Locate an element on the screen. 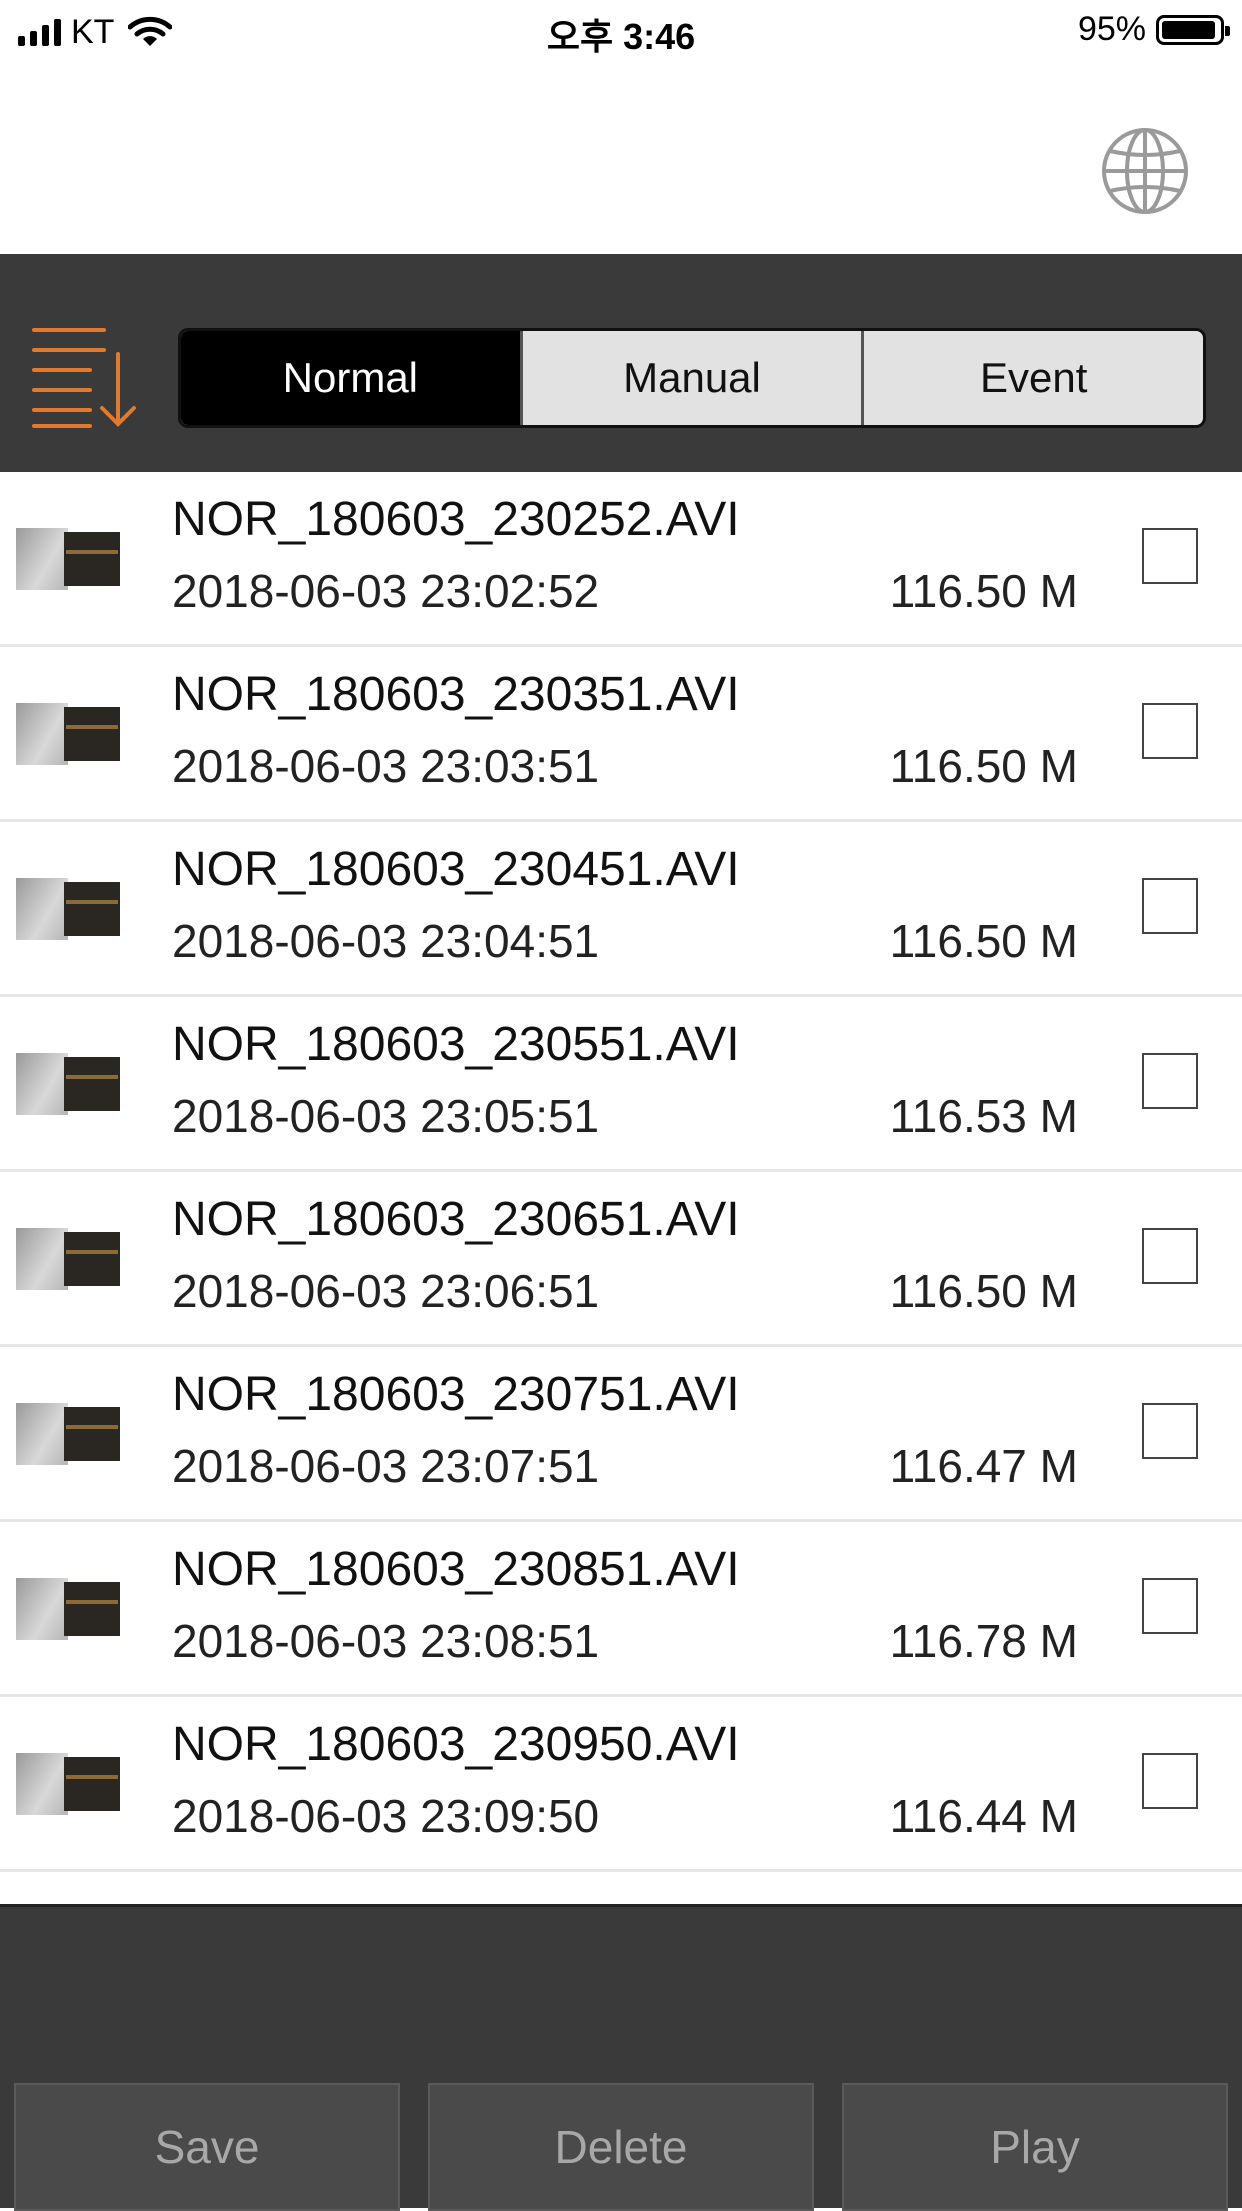  file-date: 2018-06-03 23:08:51 is located at coordinates (386, 1641).